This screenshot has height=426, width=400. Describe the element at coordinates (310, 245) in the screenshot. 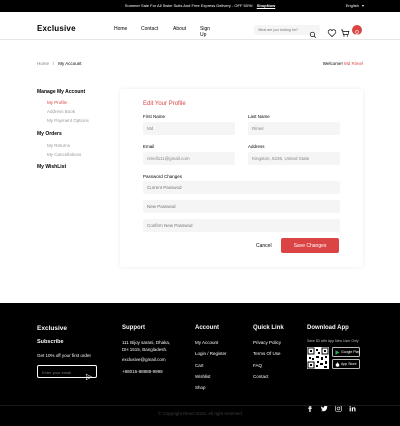

I see `save-changes-button: Save Changes` at that location.